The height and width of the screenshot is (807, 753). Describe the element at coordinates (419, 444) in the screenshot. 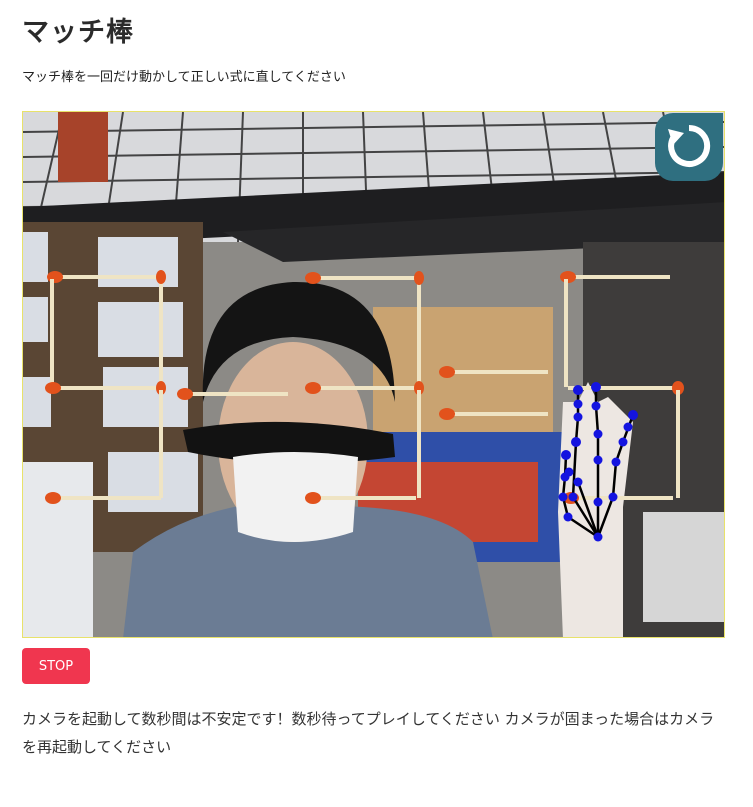

I see `match-mid-lower-right` at that location.